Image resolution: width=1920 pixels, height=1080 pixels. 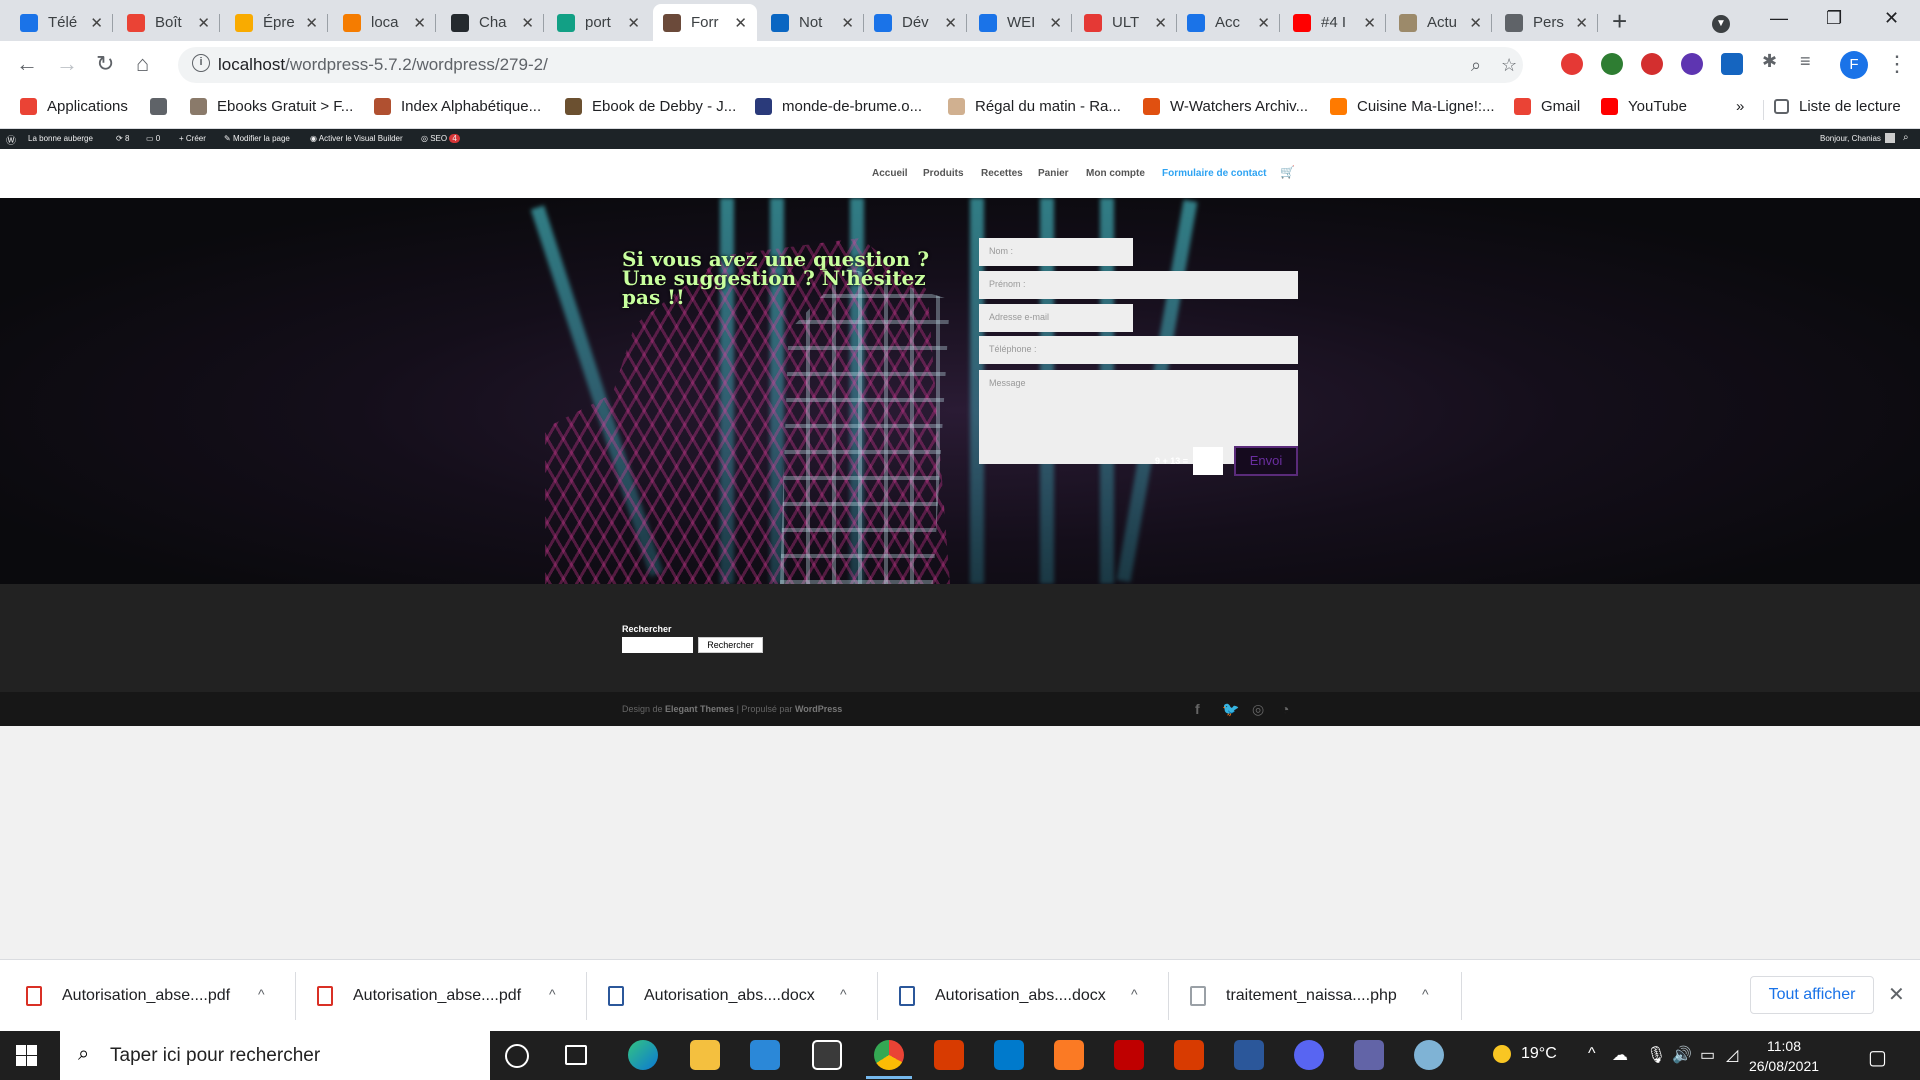 I want to click on footer-search-input, so click(x=657, y=645).